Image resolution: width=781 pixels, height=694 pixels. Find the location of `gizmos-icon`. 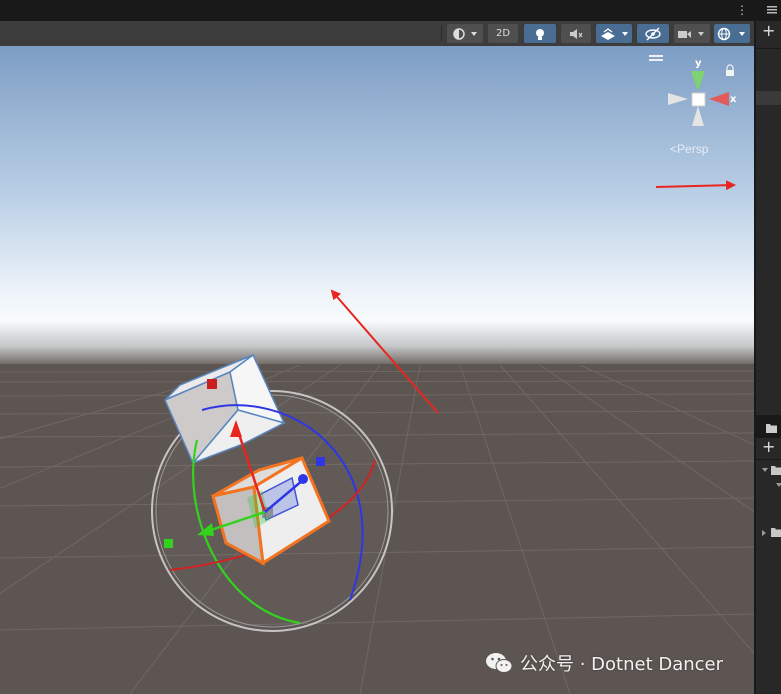

gizmos-icon is located at coordinates (731, 33).